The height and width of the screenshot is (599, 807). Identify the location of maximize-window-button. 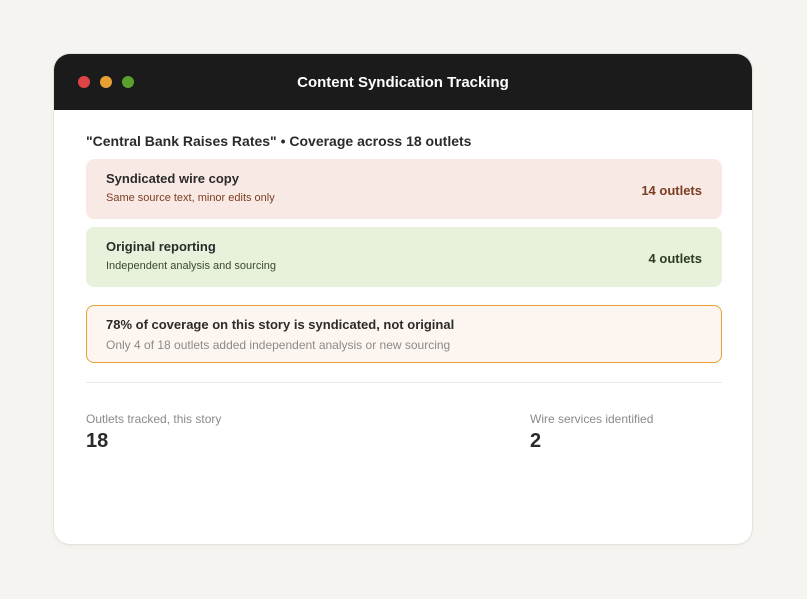
(128, 82).